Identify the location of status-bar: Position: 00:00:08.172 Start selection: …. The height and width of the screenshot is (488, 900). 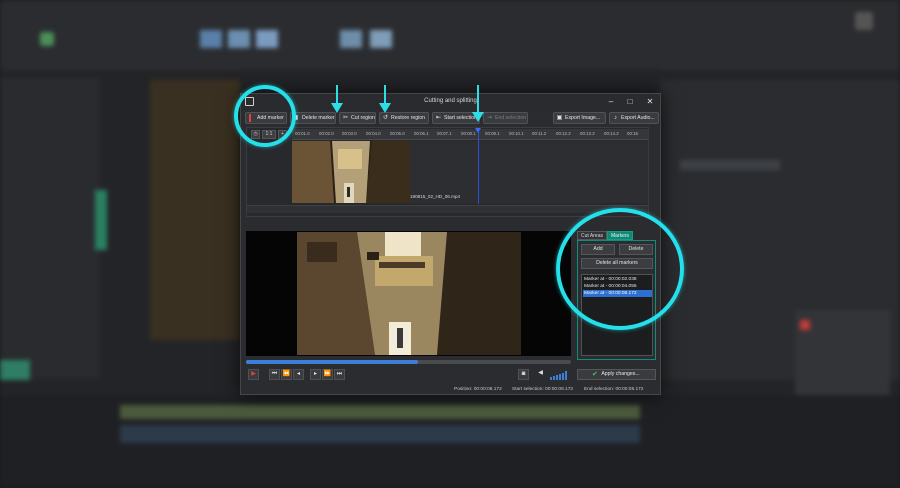
(450, 389).